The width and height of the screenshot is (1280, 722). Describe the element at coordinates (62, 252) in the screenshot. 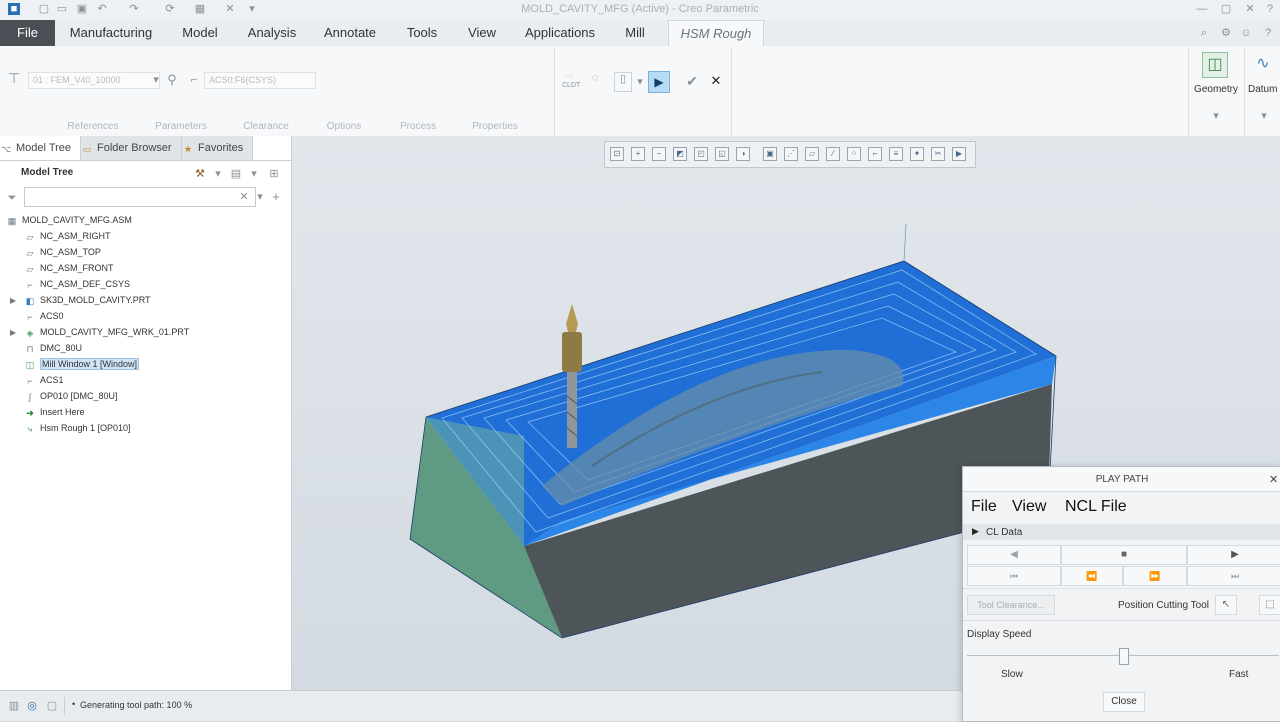

I see `tree-item-nc-asm-top: ▱ NC_ASM_TOP` at that location.